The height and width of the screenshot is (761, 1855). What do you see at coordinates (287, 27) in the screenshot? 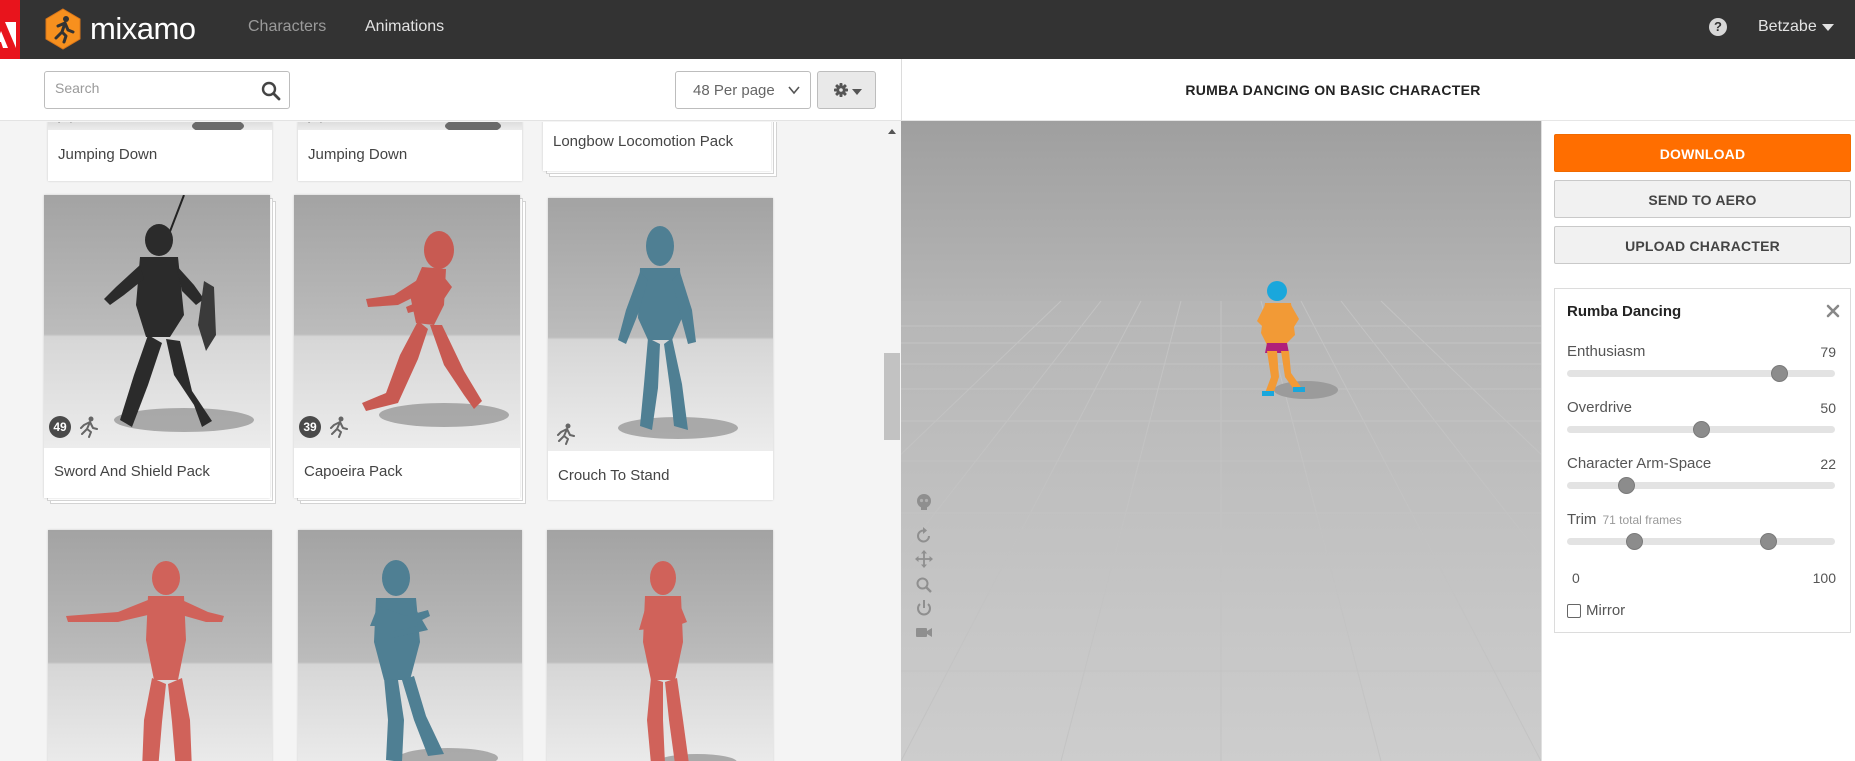
I see `nav-characters: Characters` at bounding box center [287, 27].